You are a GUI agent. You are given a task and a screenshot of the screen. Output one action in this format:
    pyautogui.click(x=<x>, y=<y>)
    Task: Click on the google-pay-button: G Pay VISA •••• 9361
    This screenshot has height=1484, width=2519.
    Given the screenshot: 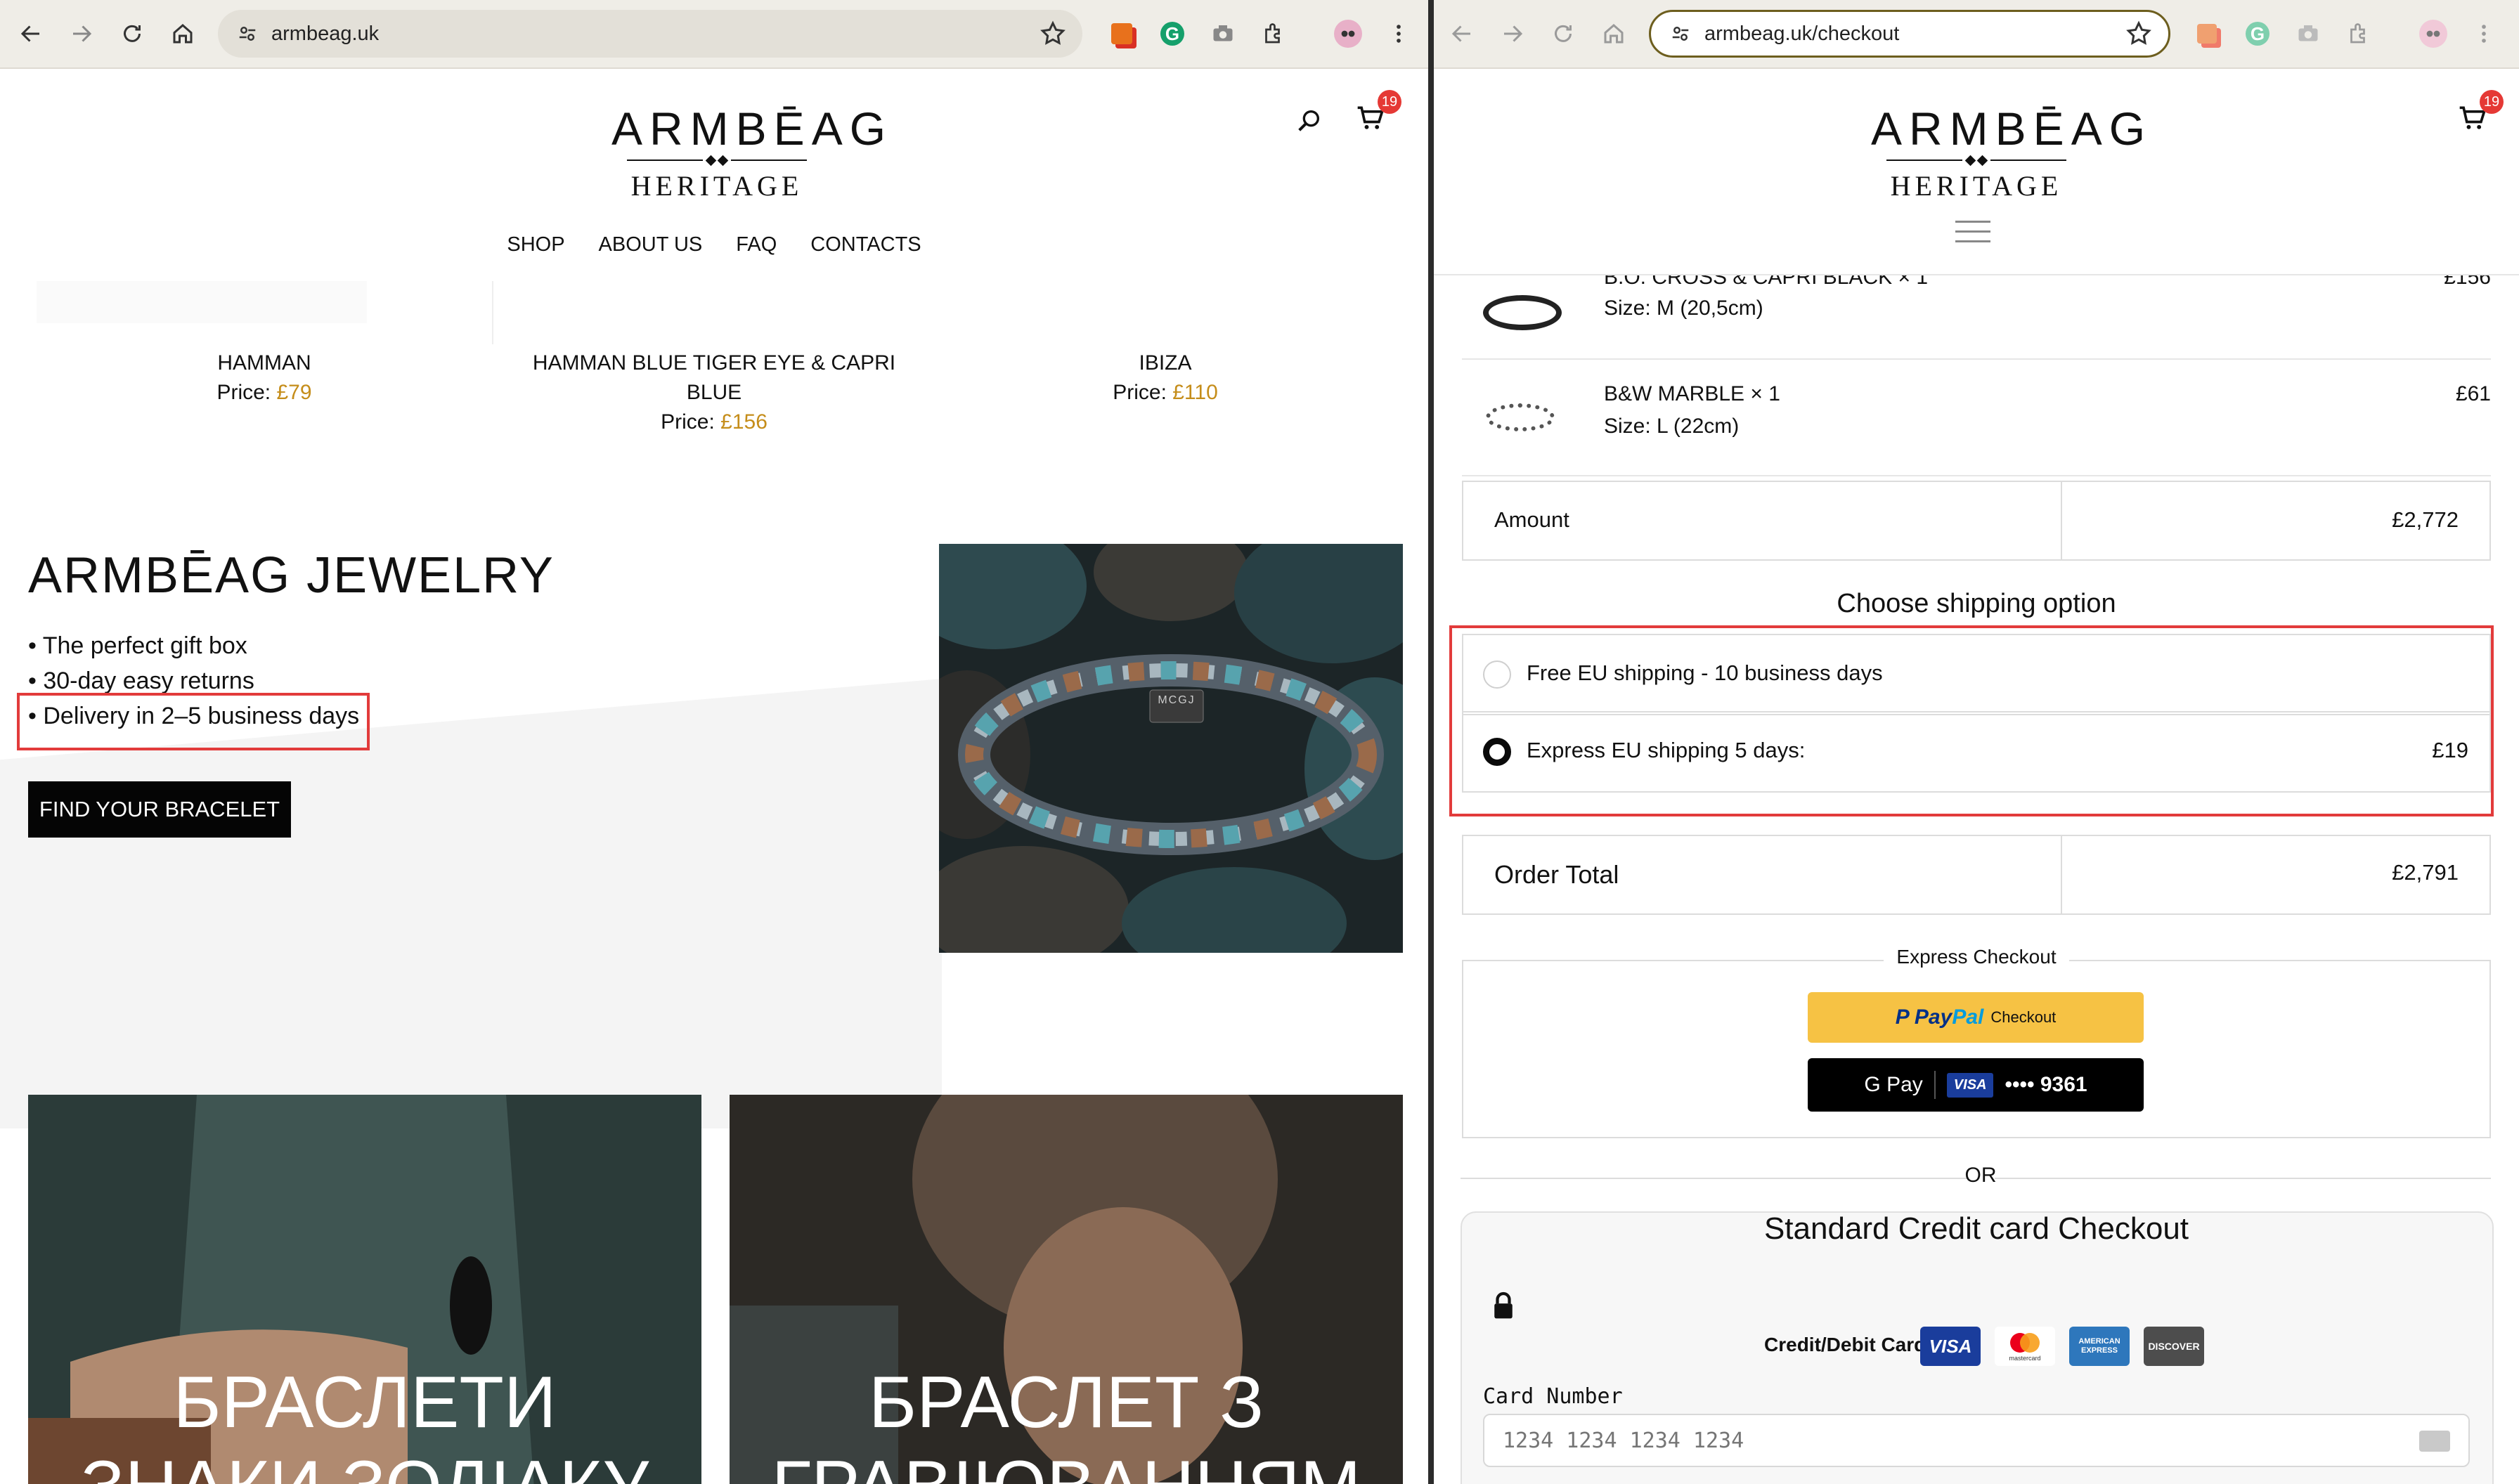 What is the action you would take?
    pyautogui.click(x=1976, y=1085)
    